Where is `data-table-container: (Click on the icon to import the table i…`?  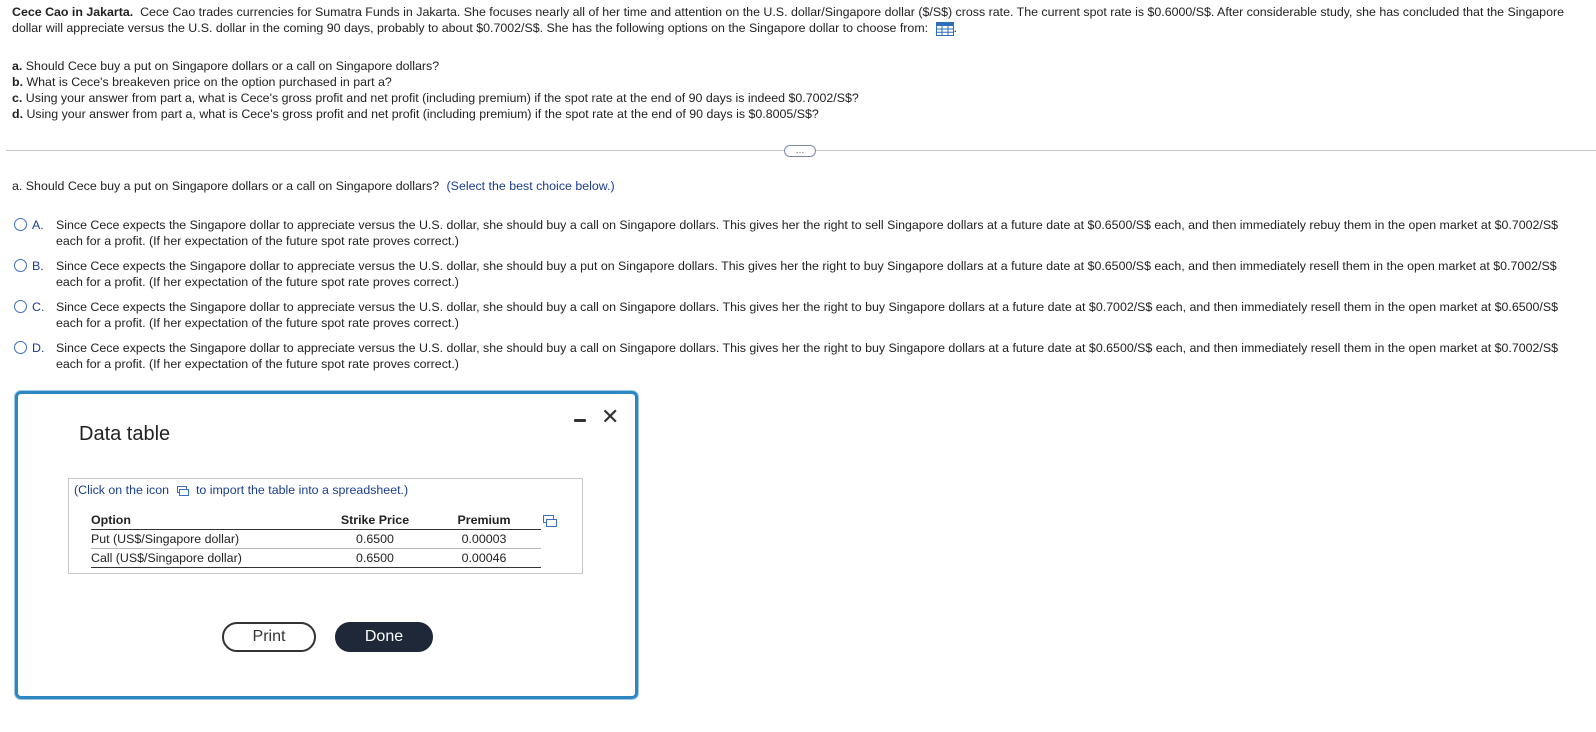
data-table-container: (Click on the icon to import the table i… is located at coordinates (325, 526).